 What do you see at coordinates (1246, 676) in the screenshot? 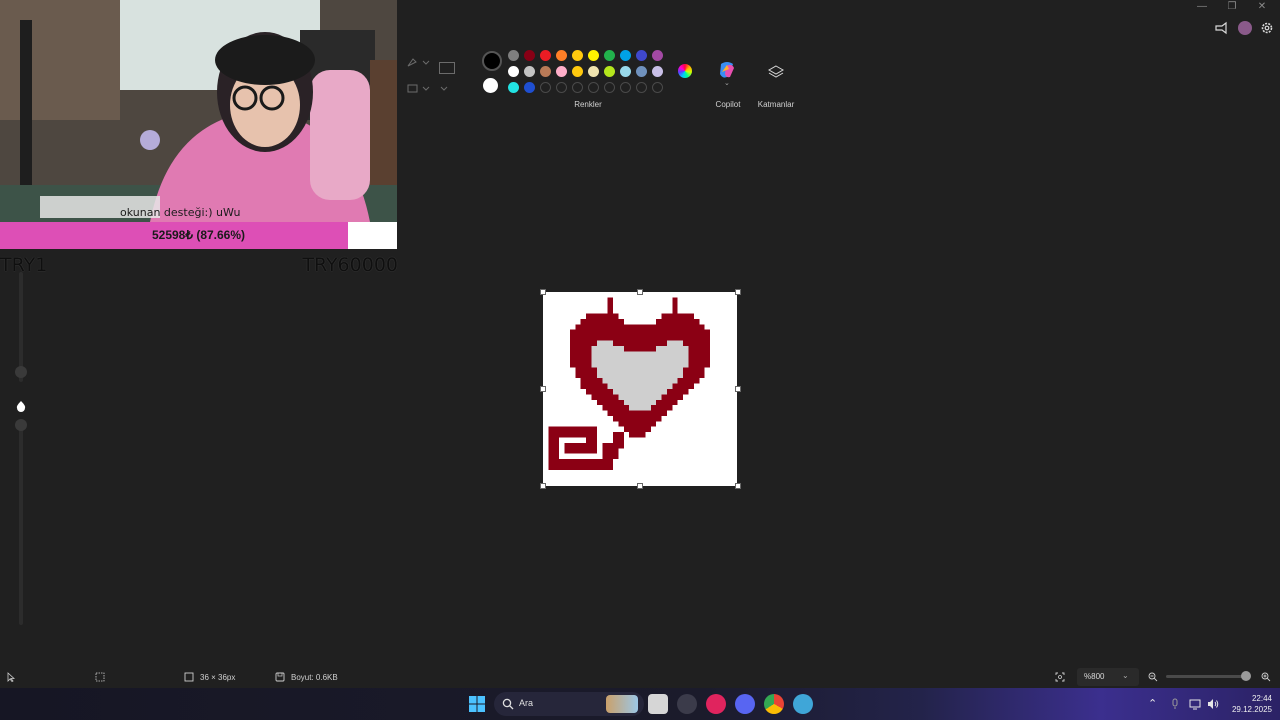
I see `zoom-slider-thumb` at bounding box center [1246, 676].